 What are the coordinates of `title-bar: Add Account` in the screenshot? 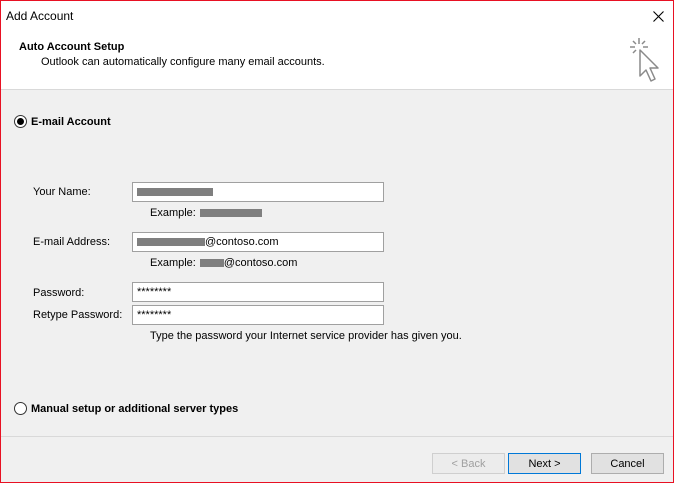 It's located at (337, 16).